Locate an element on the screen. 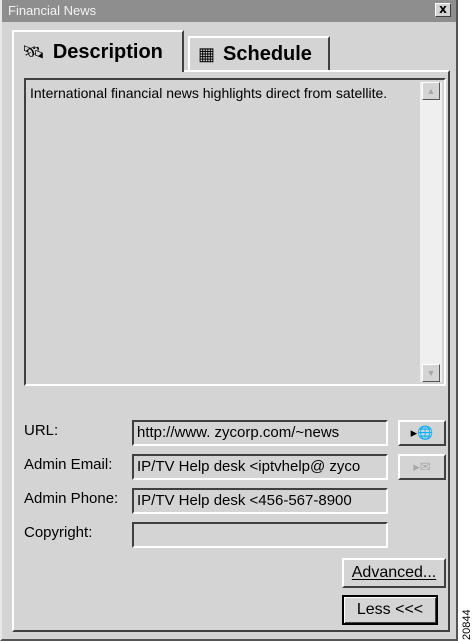 The image size is (472, 641). antenna-icon: 🛰 is located at coordinates (33, 51).